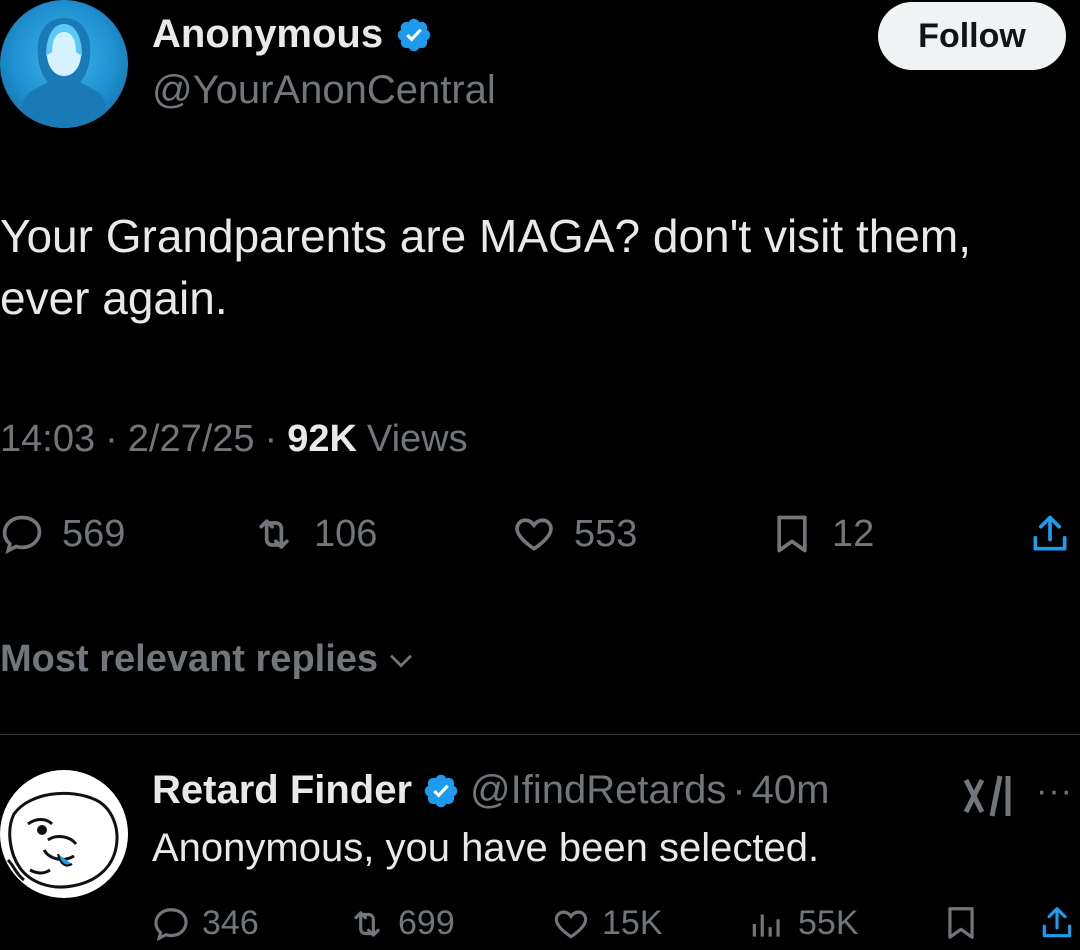  Describe the element at coordinates (988, 796) in the screenshot. I see `grok-icon` at that location.